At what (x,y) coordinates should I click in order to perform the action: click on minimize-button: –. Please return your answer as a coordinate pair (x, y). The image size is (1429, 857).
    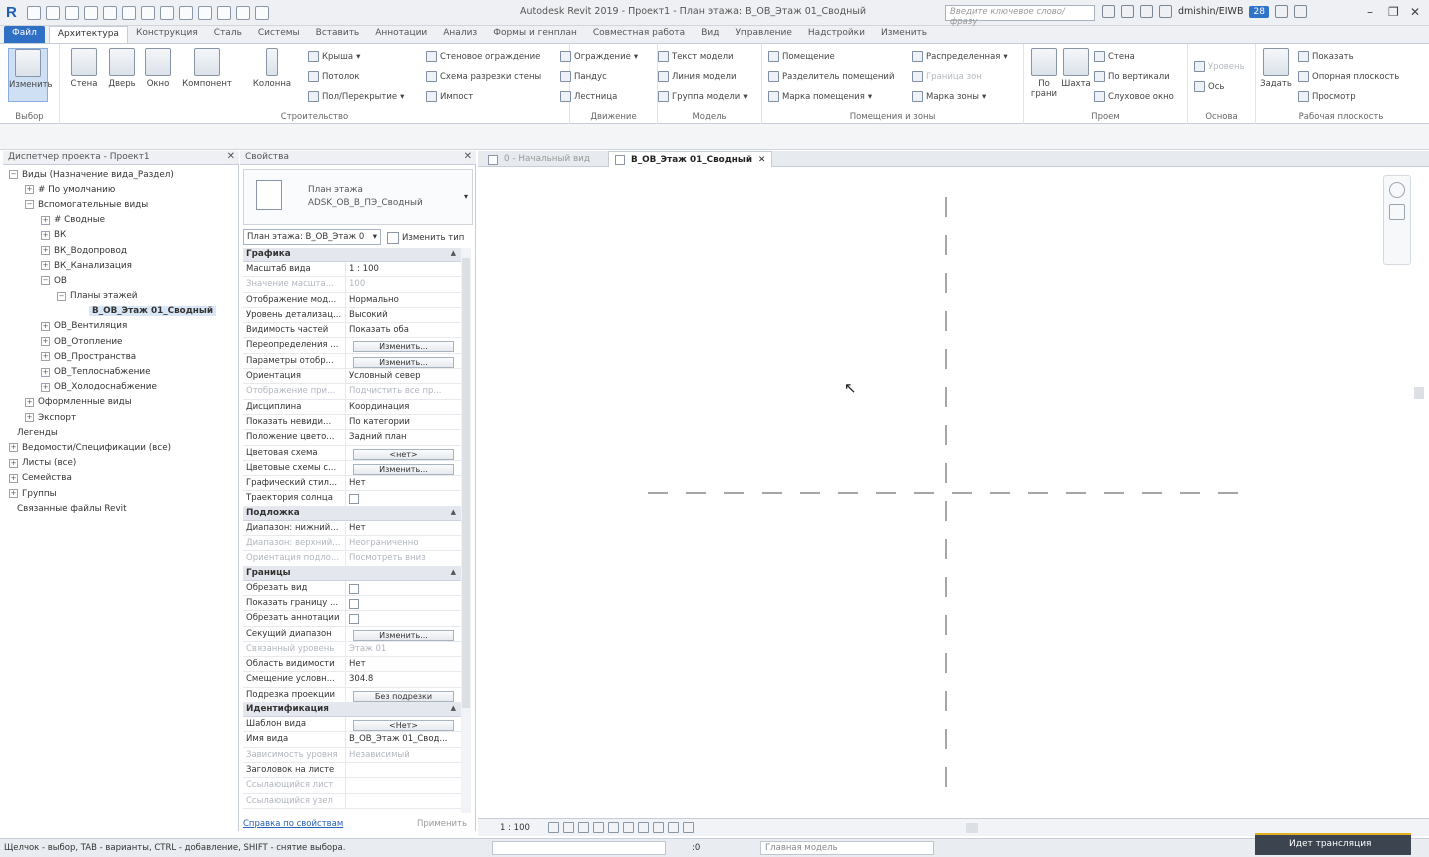
    Looking at the image, I should click on (1370, 12).